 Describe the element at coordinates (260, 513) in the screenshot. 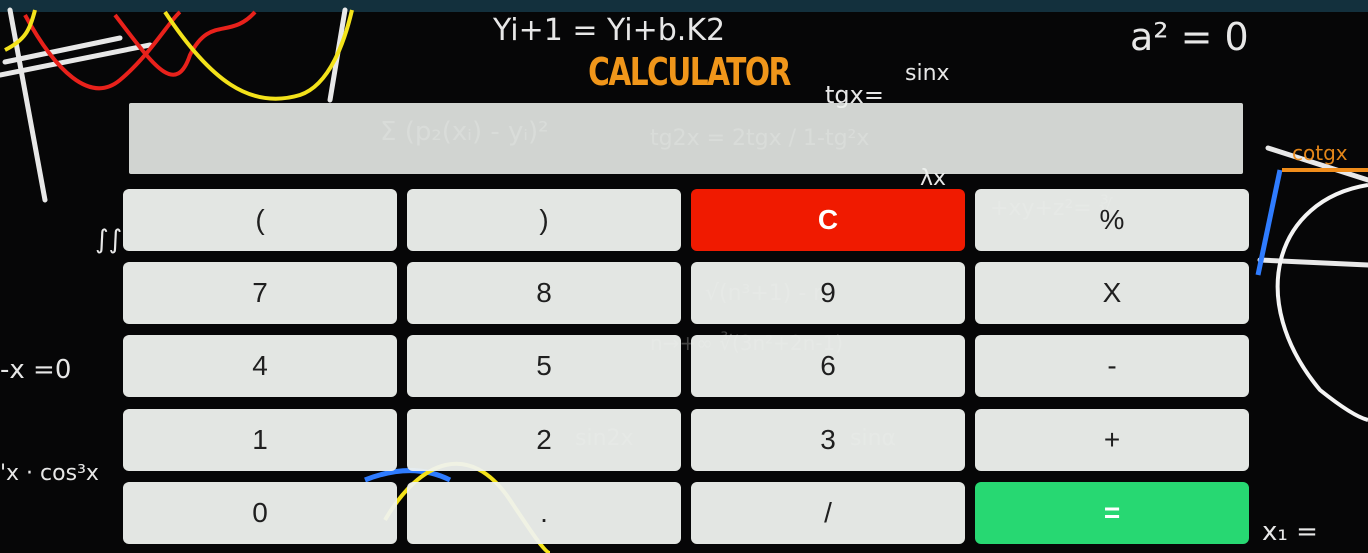

I see `digit-0-key: 0` at that location.